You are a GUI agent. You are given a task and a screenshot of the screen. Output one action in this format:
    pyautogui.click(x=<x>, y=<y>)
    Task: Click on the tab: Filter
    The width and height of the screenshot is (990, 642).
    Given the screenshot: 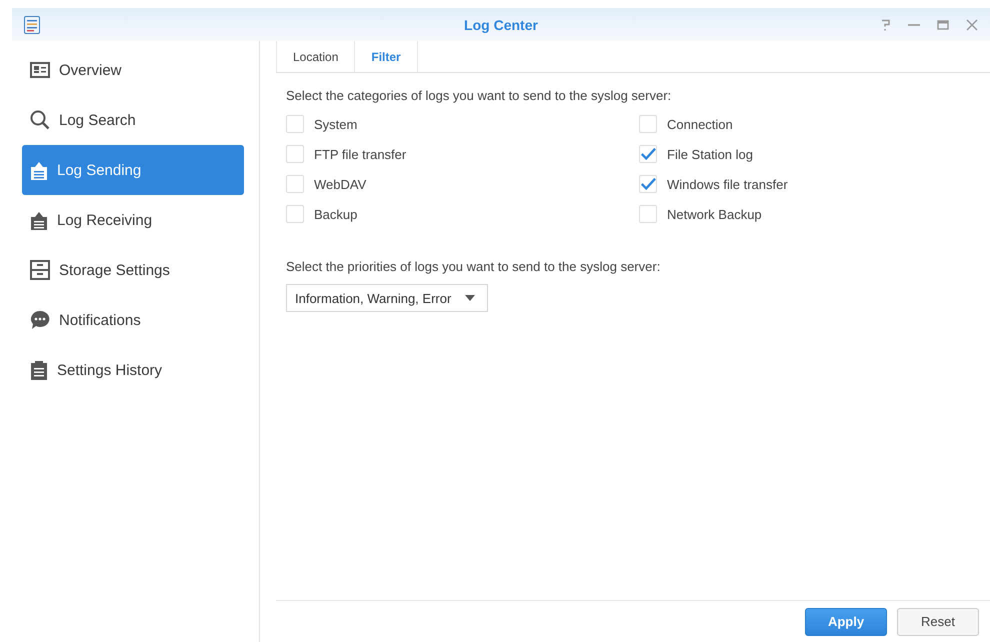 What is the action you would take?
    pyautogui.click(x=386, y=56)
    